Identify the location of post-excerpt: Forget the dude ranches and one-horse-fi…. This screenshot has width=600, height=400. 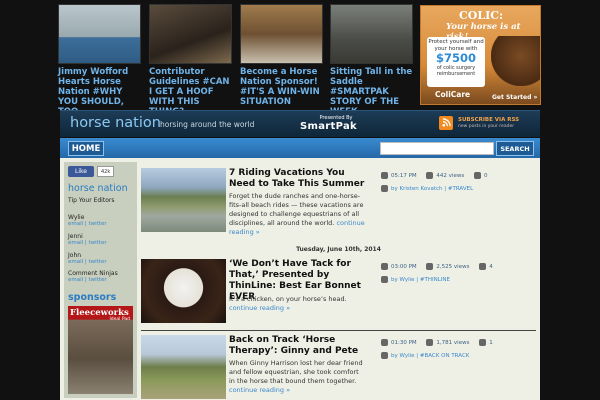
(297, 214).